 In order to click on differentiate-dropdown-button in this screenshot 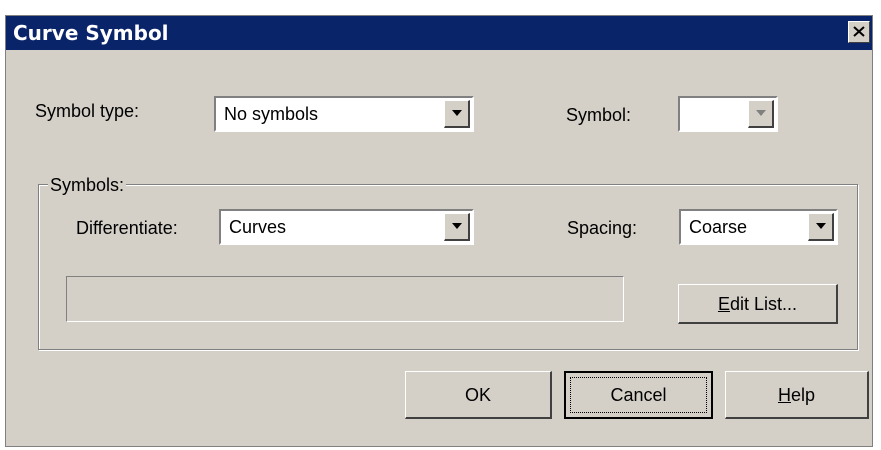, I will do `click(457, 227)`.